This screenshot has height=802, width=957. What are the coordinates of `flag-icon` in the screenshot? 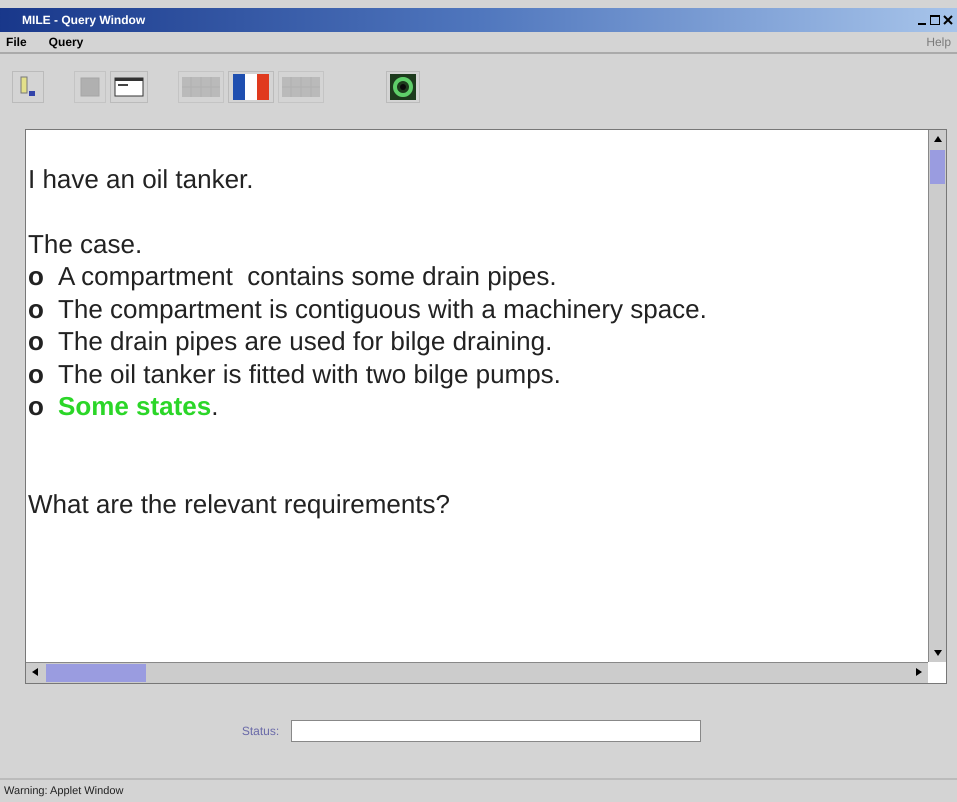 It's located at (251, 87).